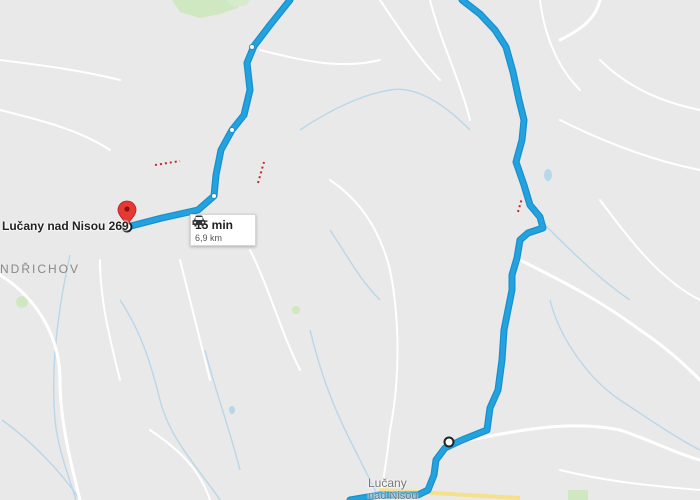 The image size is (700, 500). What do you see at coordinates (40, 269) in the screenshot?
I see `place-label-jindrichov: NDŘICHOV` at bounding box center [40, 269].